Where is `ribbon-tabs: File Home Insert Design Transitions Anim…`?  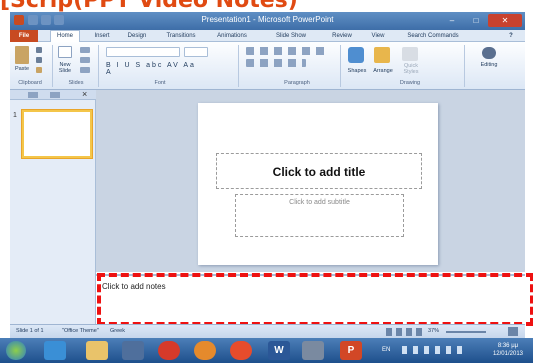
ribbon-tabs: File Home Insert Design Transitions Anim… is located at coordinates (267, 36).